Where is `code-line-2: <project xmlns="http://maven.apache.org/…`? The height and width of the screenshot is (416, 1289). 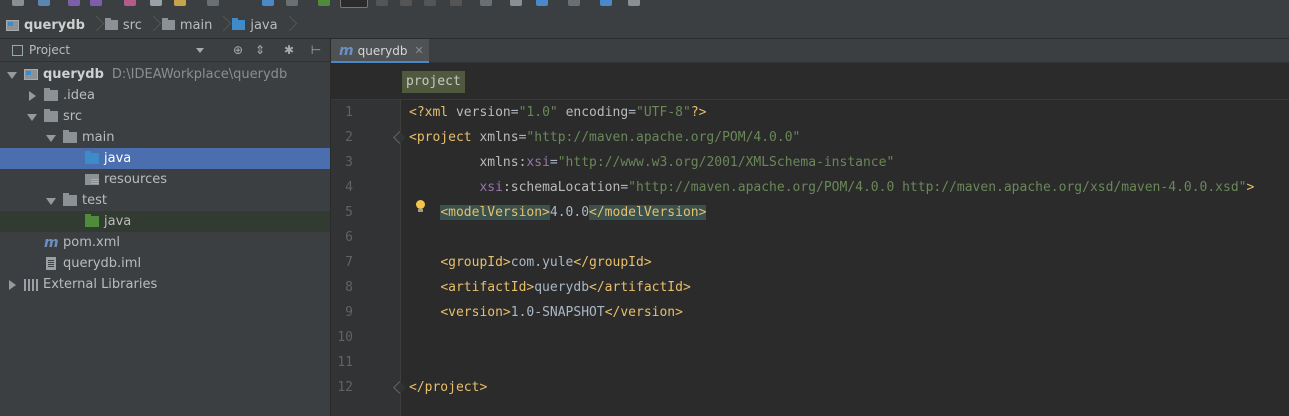
code-line-2: <project xmlns="http://maven.apache.org/… is located at coordinates (604, 137).